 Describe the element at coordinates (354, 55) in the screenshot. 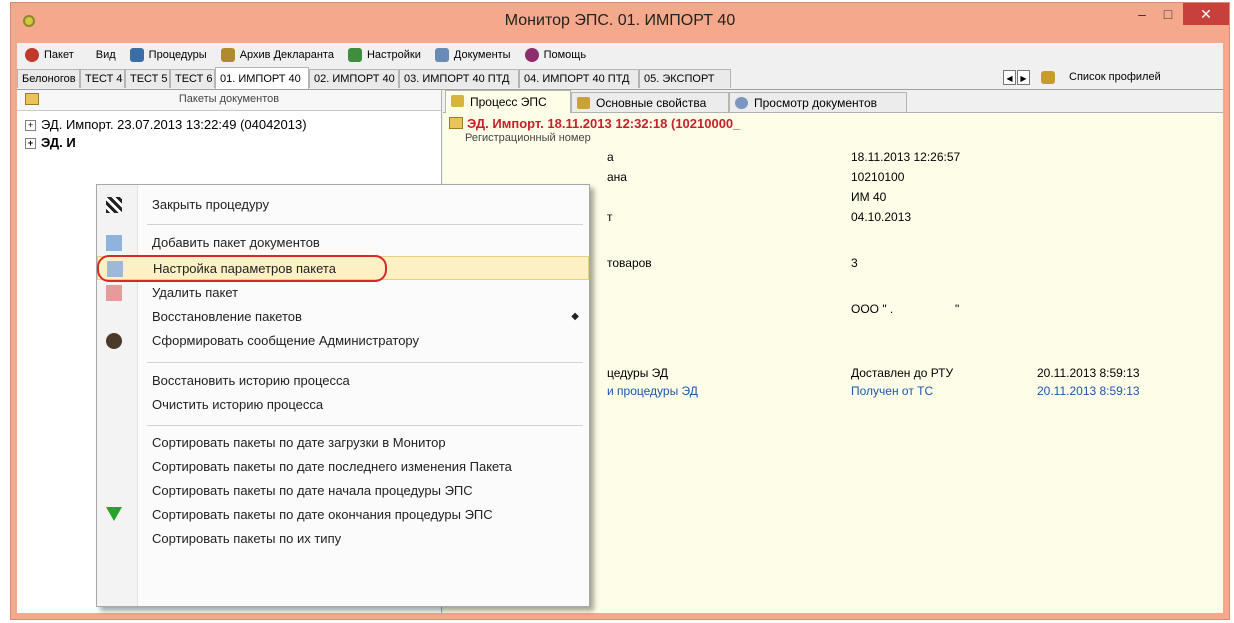

I see `settings-icon` at that location.